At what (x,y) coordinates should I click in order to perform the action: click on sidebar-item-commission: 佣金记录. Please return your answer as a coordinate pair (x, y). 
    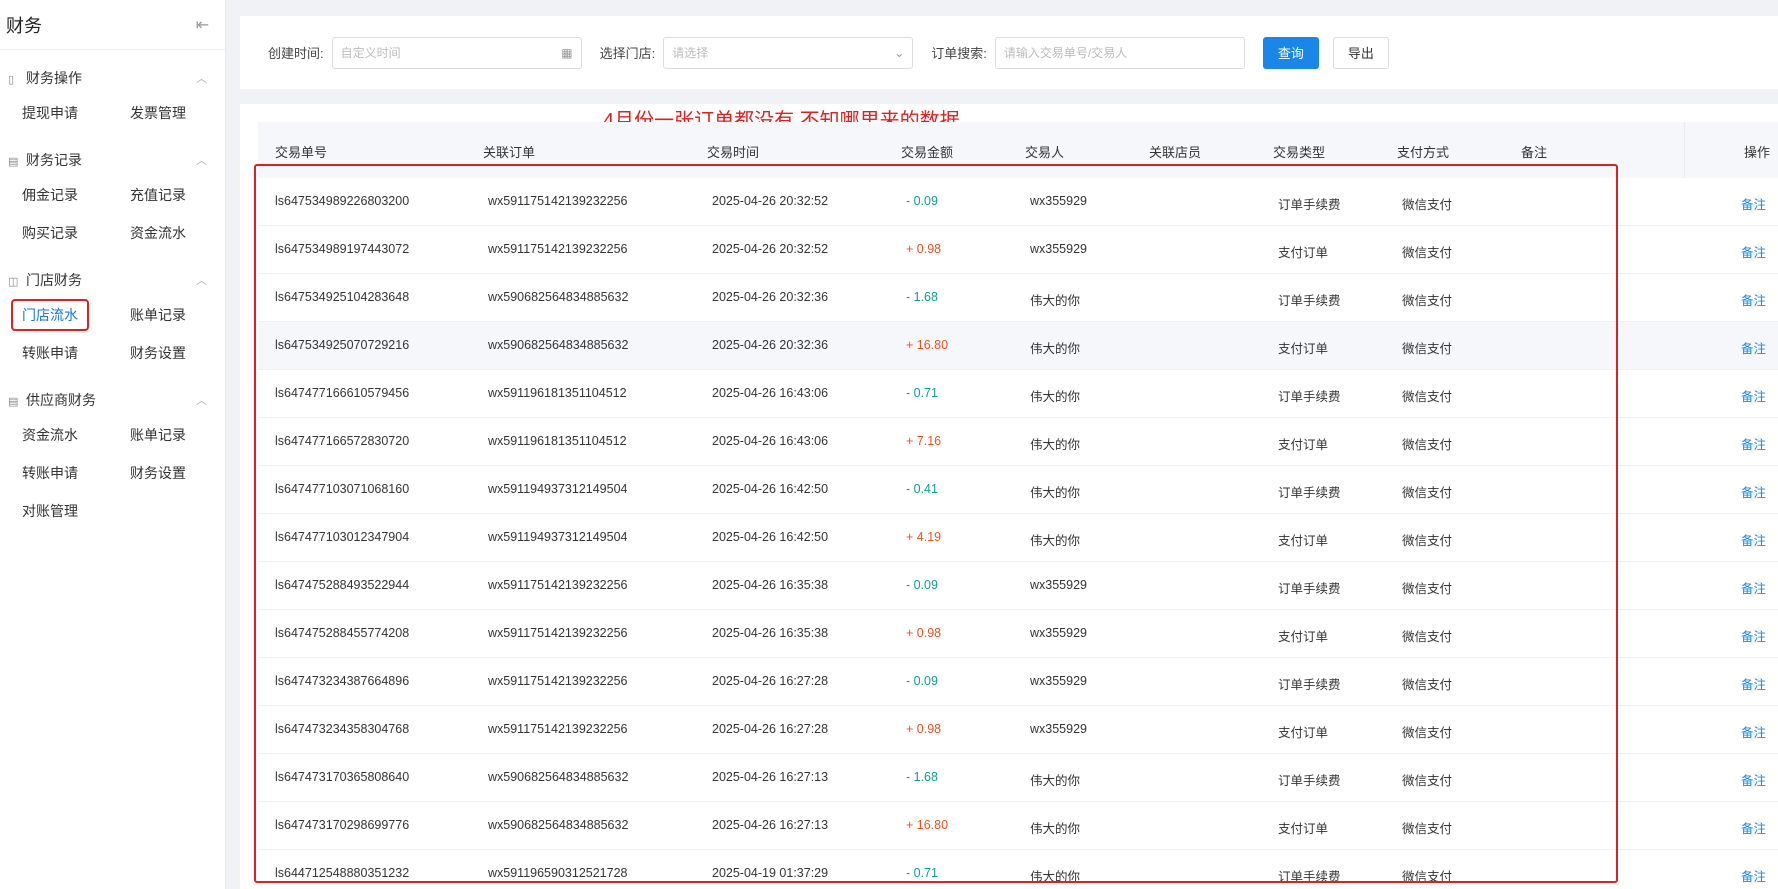
    Looking at the image, I should click on (76, 195).